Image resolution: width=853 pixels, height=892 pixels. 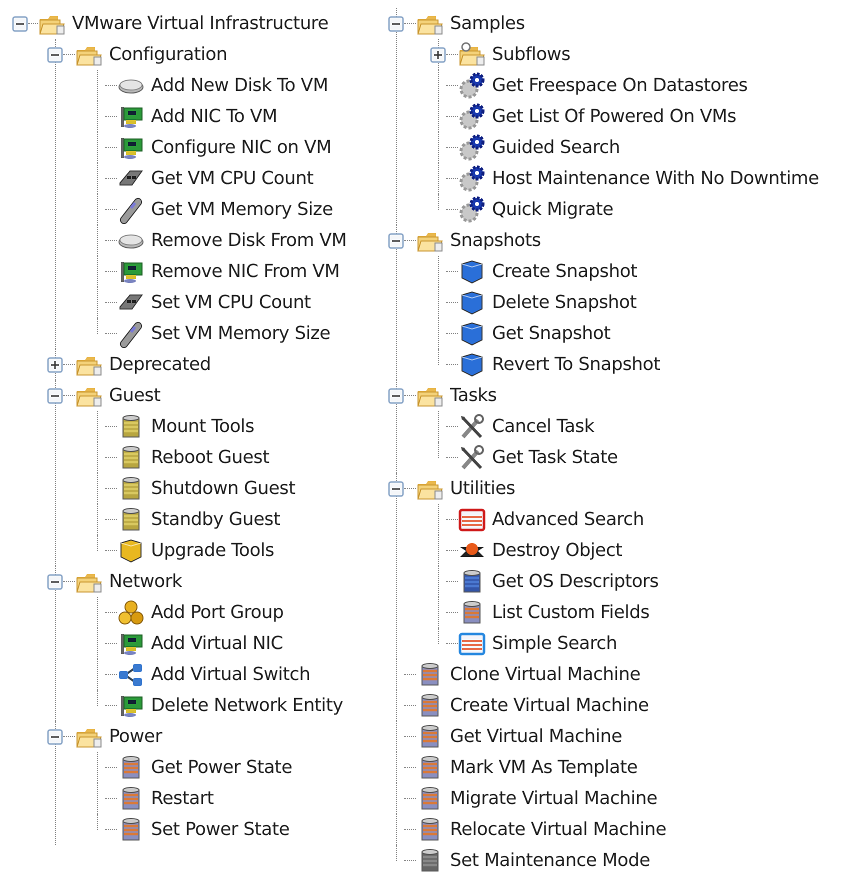 I want to click on tree-item: Quick Migrate, so click(x=553, y=209).